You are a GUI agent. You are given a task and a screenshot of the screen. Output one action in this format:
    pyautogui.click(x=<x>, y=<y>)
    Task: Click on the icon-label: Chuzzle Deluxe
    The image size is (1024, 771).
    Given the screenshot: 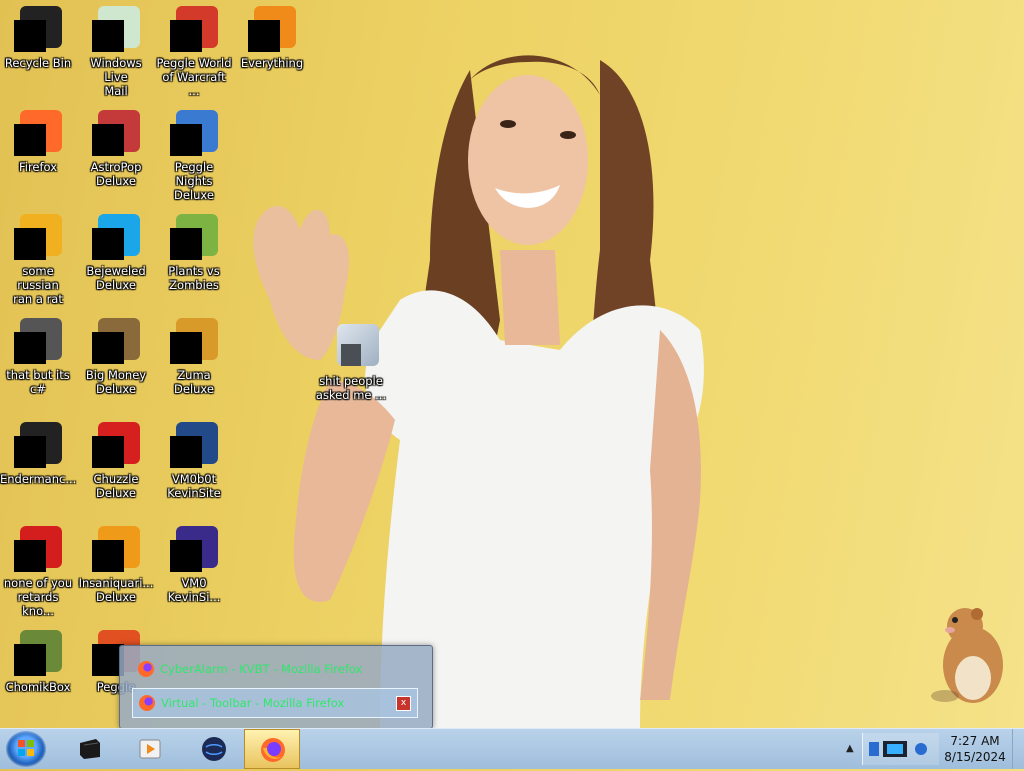 What is the action you would take?
    pyautogui.click(x=116, y=486)
    